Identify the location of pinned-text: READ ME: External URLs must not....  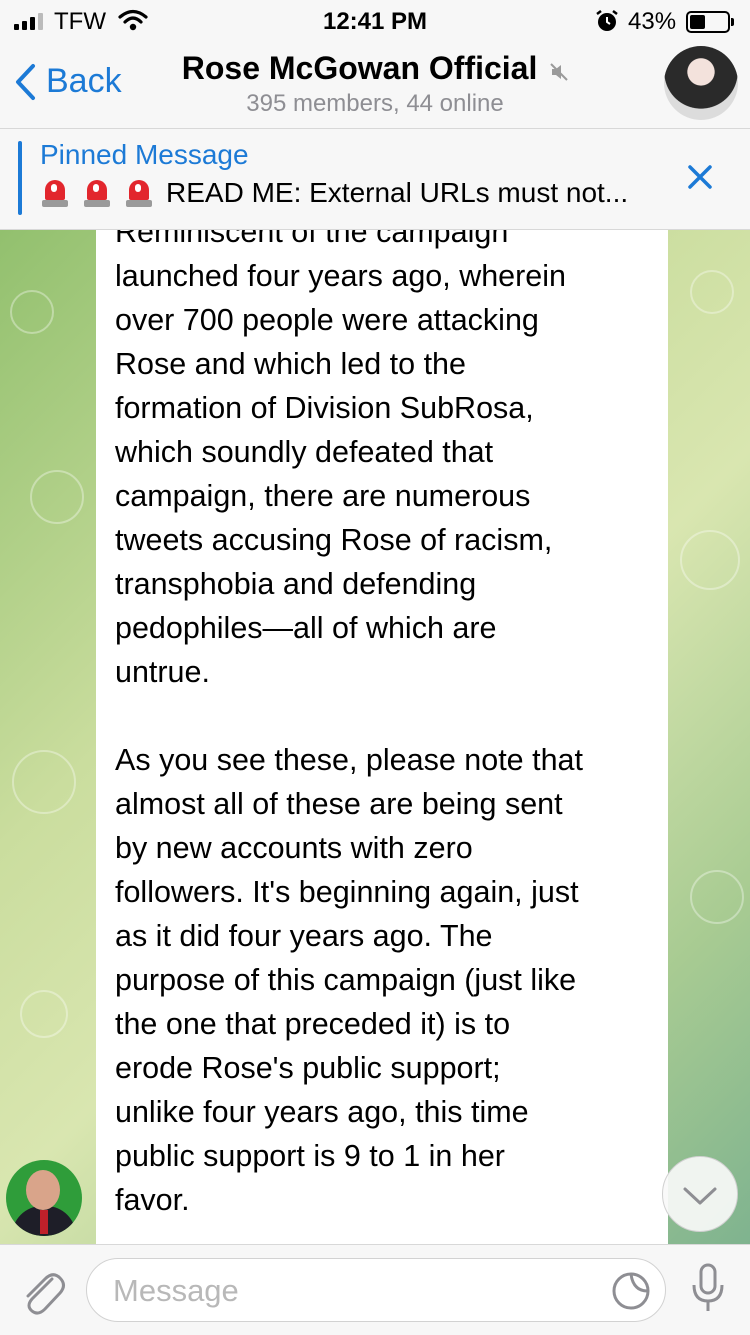
(397, 192).